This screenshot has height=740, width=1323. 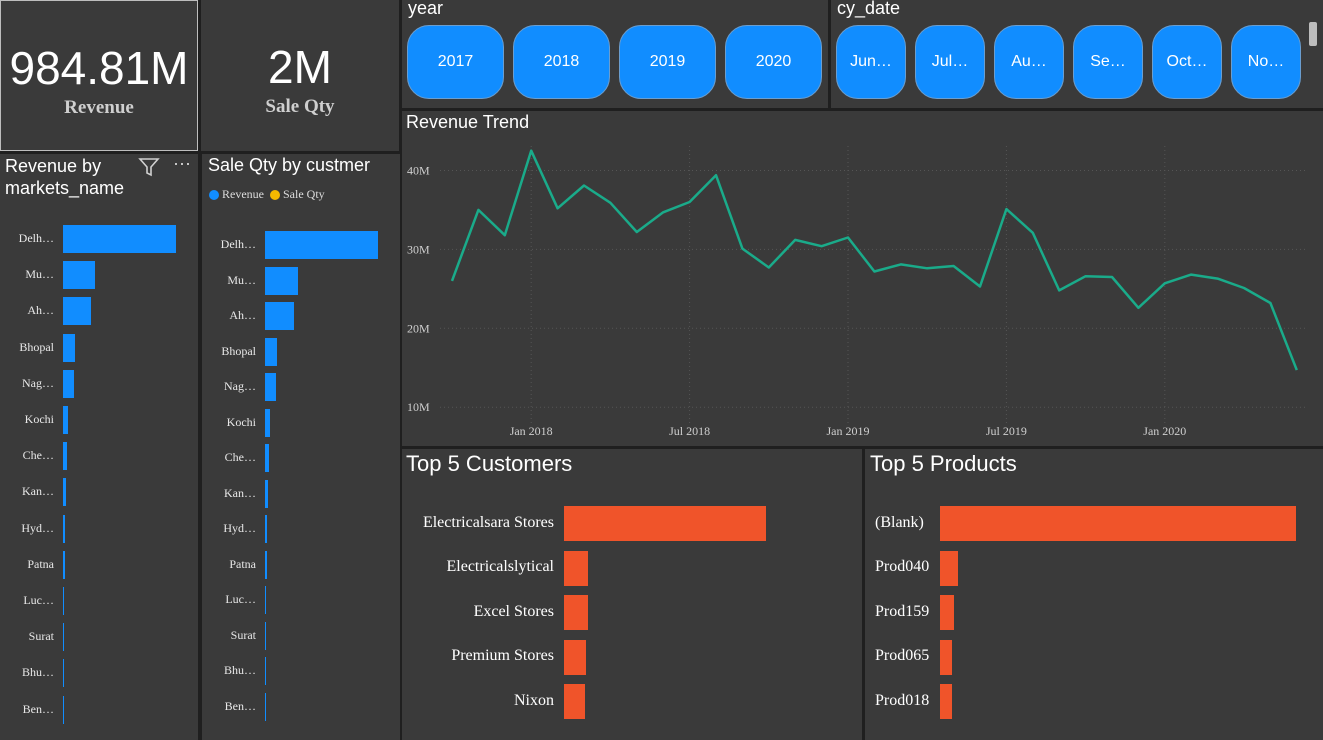 What do you see at coordinates (1118, 523) in the screenshot?
I see `bar-blank` at bounding box center [1118, 523].